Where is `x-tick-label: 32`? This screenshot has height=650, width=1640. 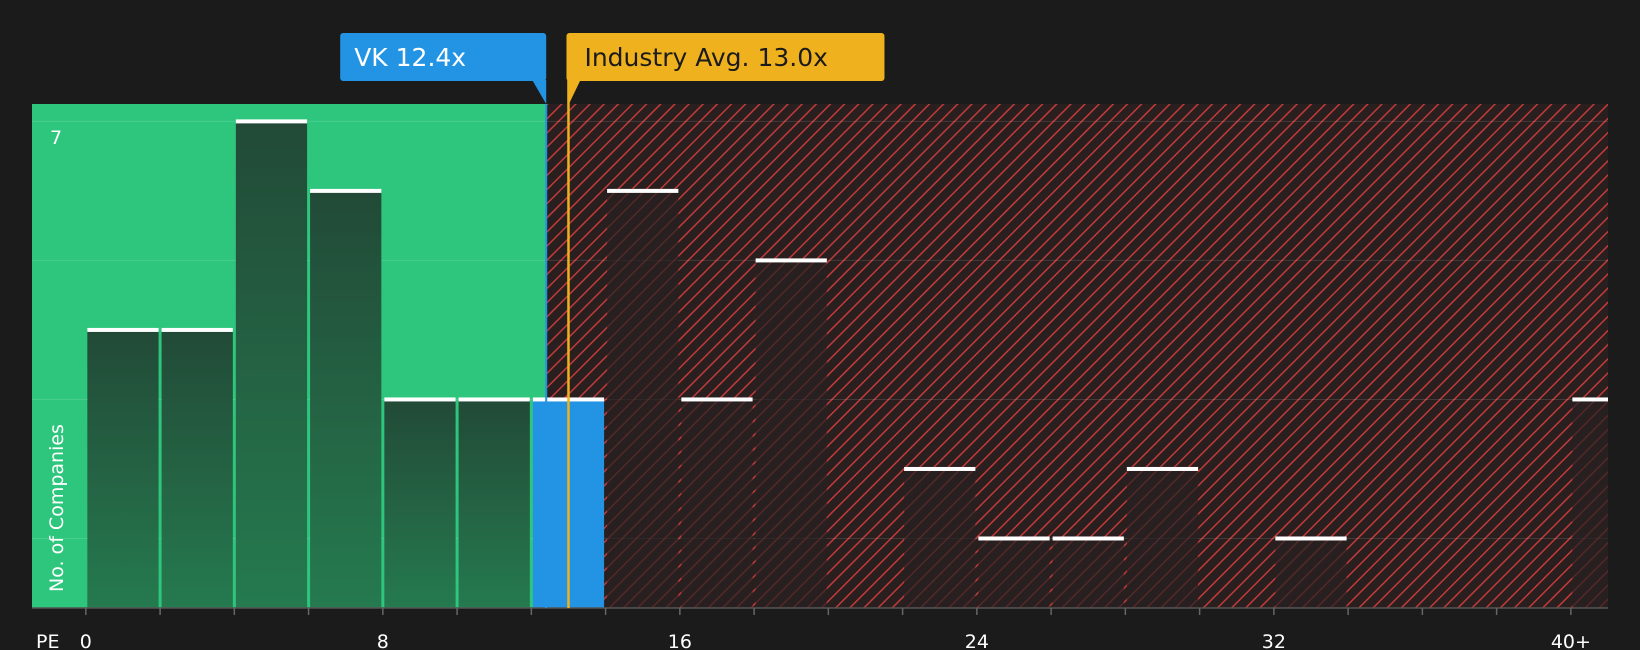 x-tick-label: 32 is located at coordinates (1274, 640).